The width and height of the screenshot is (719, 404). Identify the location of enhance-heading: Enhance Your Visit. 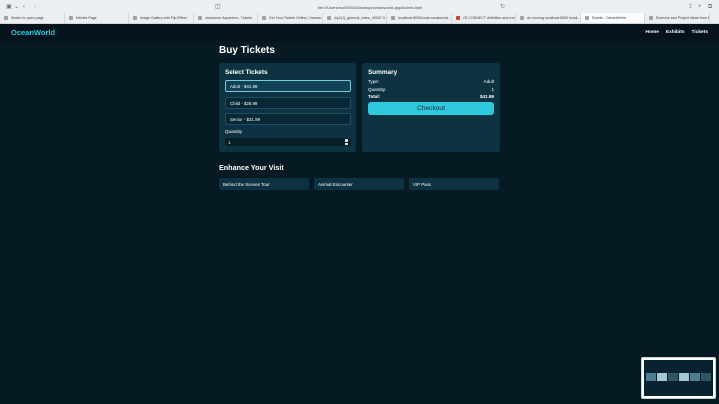
(251, 167).